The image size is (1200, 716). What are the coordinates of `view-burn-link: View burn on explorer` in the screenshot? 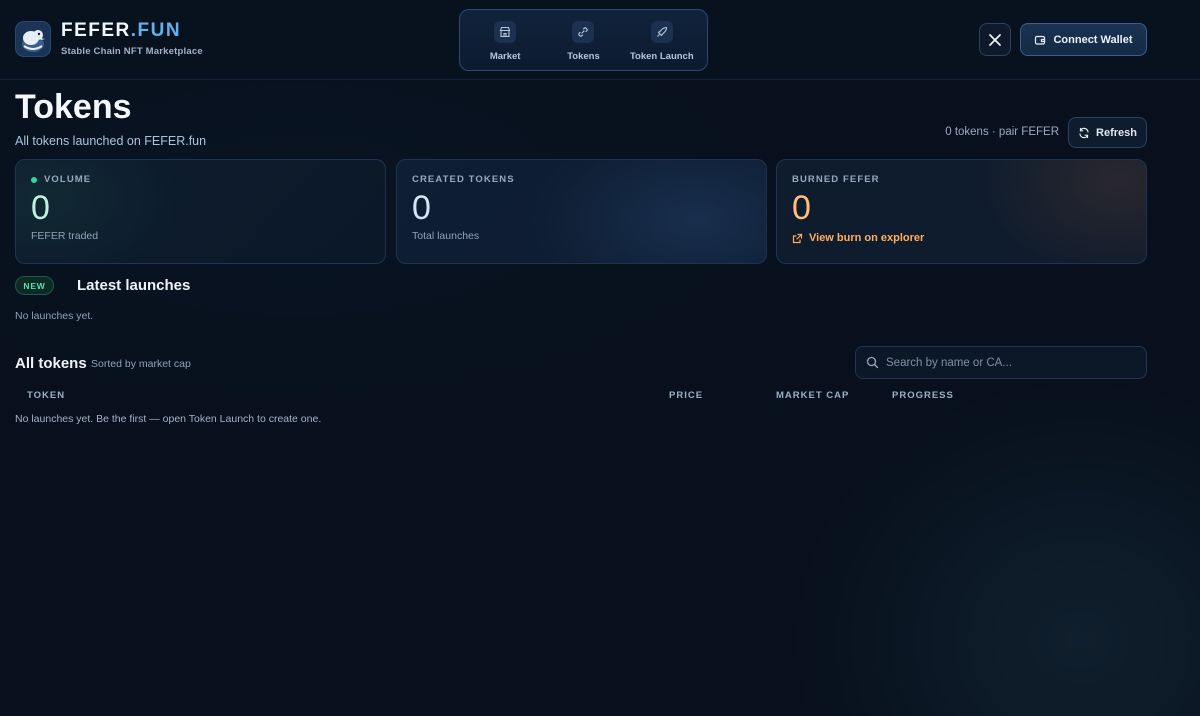 It's located at (961, 238).